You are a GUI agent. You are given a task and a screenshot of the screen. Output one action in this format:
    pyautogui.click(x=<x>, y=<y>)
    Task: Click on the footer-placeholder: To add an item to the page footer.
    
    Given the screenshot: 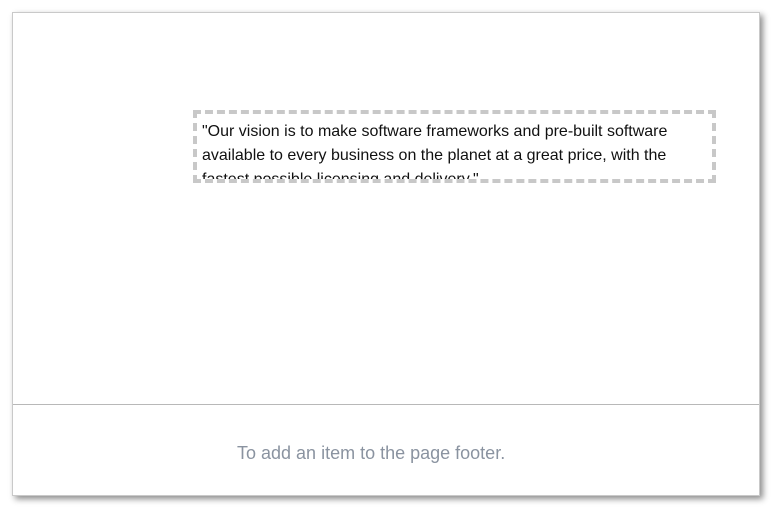 What is the action you would take?
    pyautogui.click(x=371, y=453)
    